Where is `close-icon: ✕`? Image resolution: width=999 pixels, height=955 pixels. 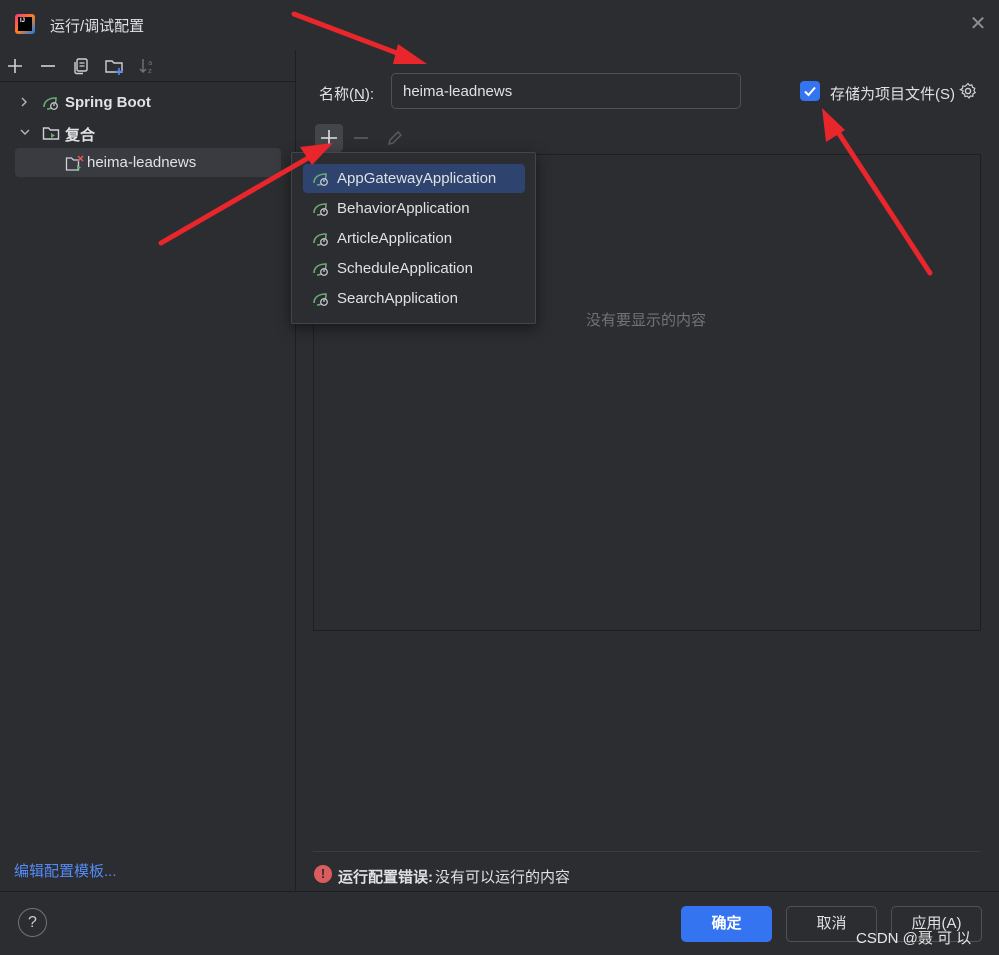 close-icon: ✕ is located at coordinates (978, 24).